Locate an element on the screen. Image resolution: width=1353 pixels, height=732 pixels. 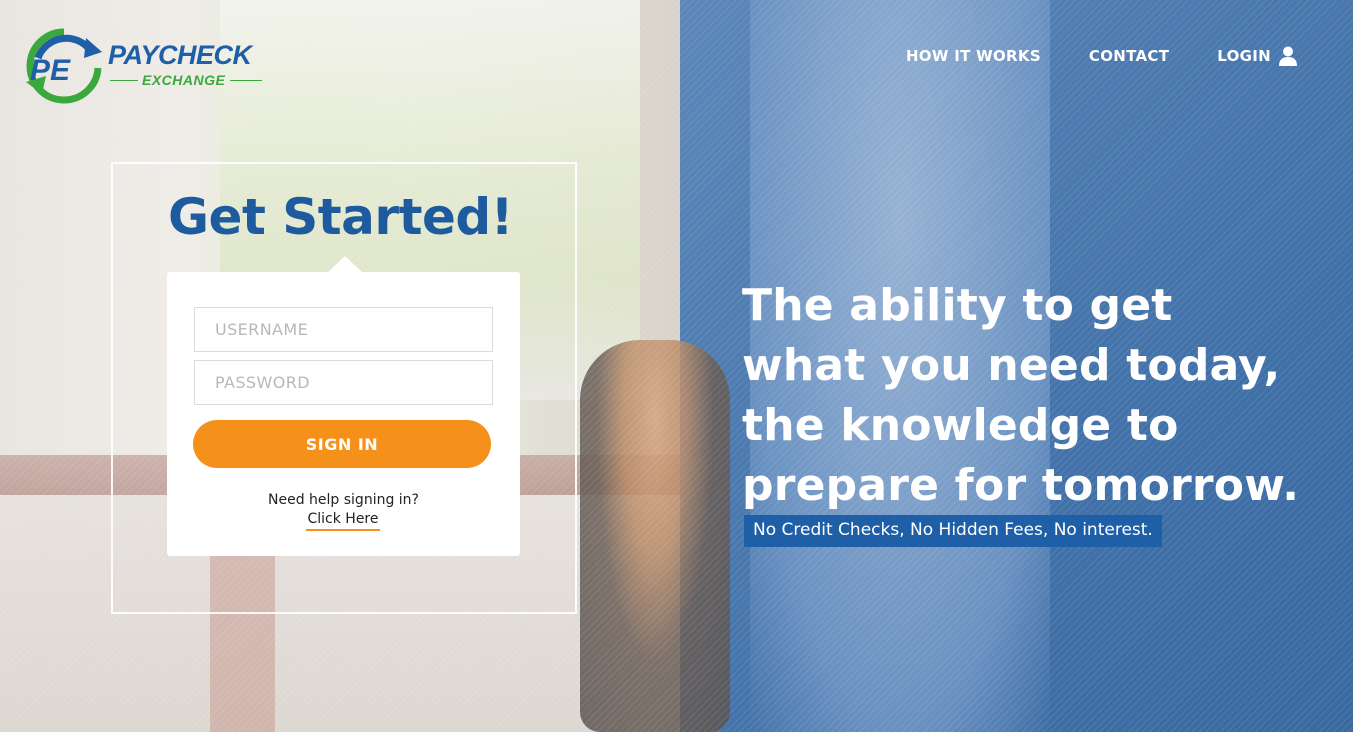
help-text: Need help signing in? is located at coordinates (343, 500).